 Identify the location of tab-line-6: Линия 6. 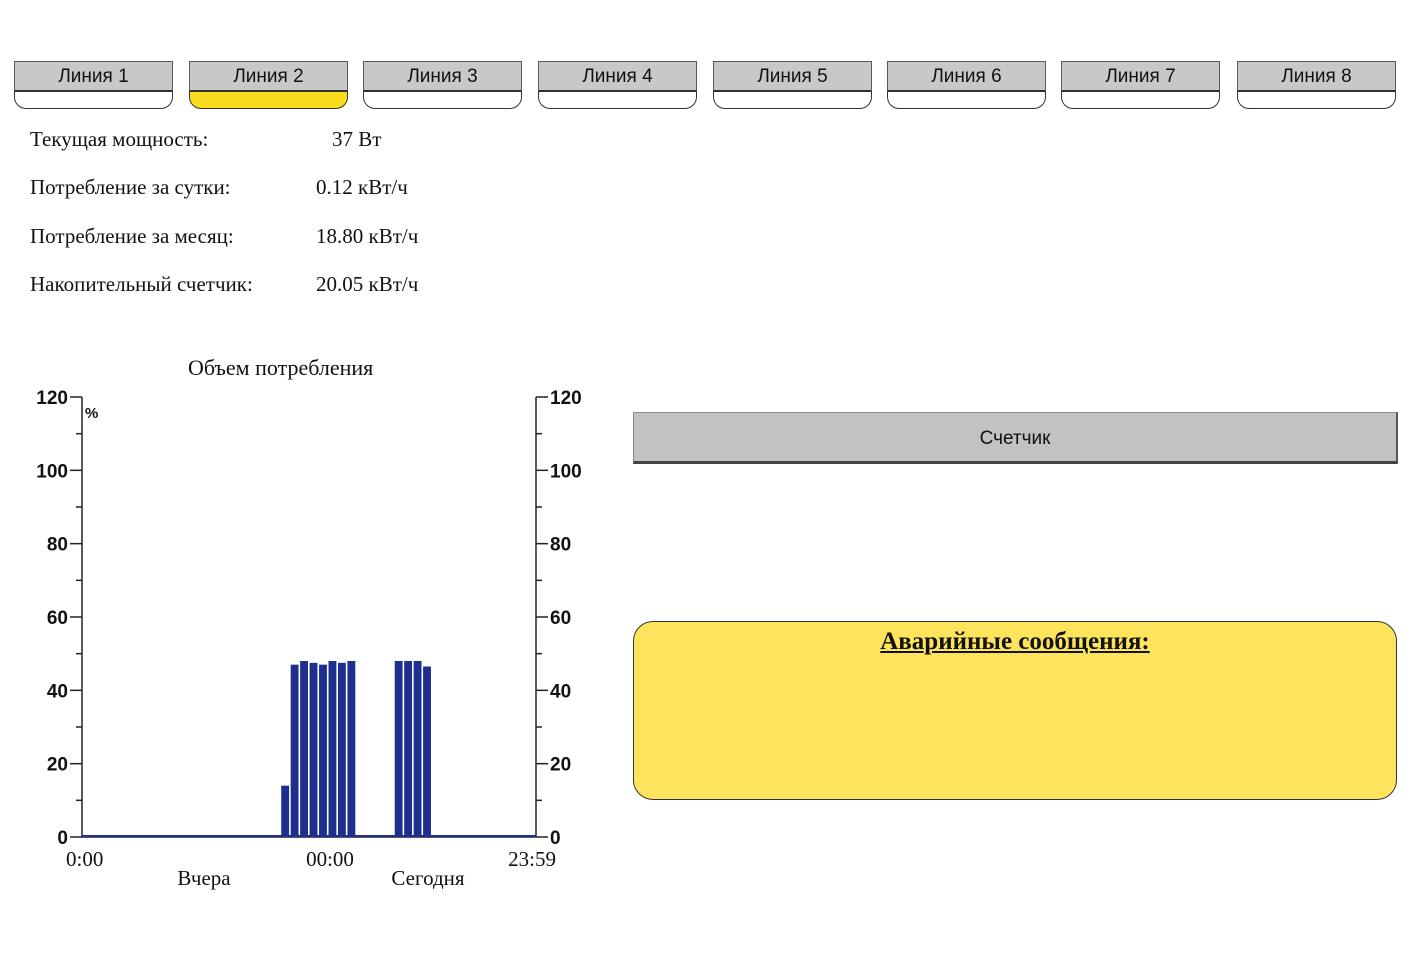
(967, 86).